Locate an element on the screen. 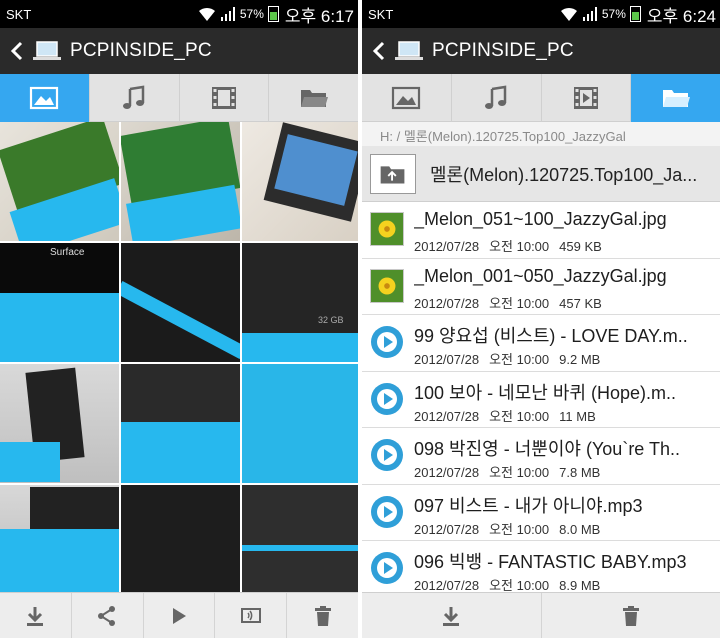 The height and width of the screenshot is (638, 720). share-button is located at coordinates (108, 615).